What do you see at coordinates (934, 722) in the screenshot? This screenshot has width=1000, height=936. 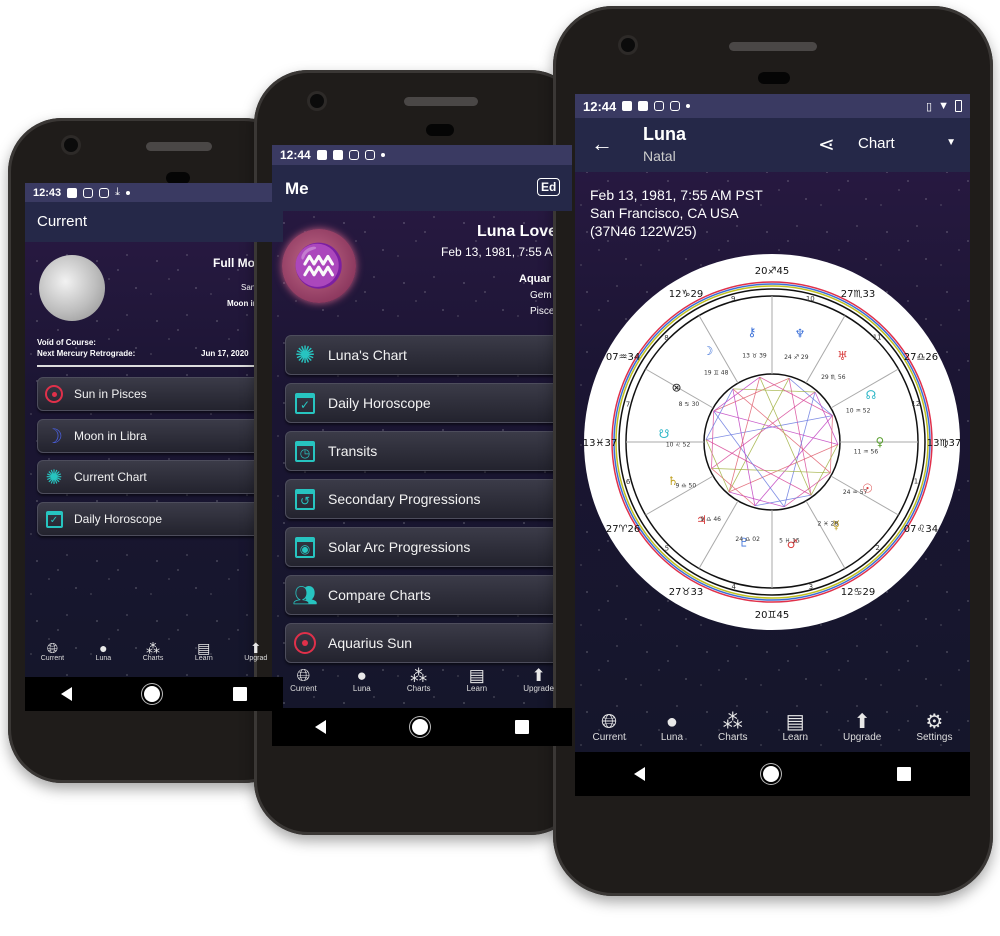 I see `gear-icon: ⚙` at bounding box center [934, 722].